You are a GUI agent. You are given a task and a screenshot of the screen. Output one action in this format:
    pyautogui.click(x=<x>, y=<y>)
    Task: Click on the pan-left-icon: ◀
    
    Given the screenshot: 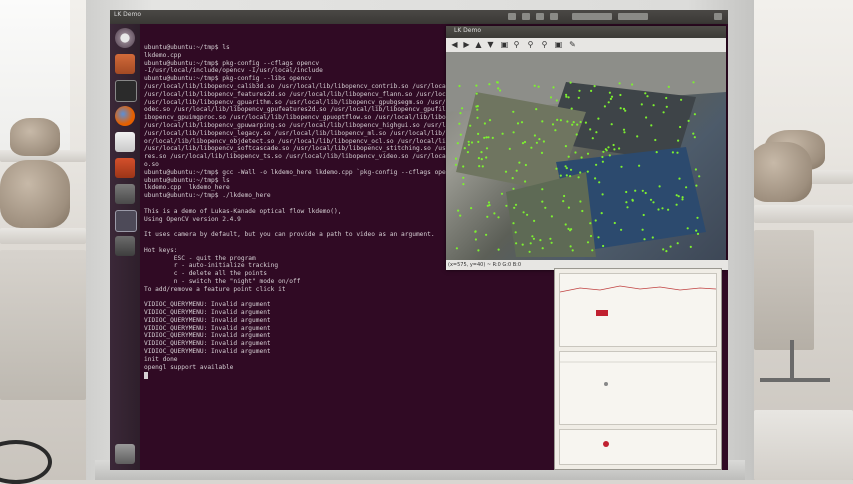 What is the action you would take?
    pyautogui.click(x=454, y=44)
    